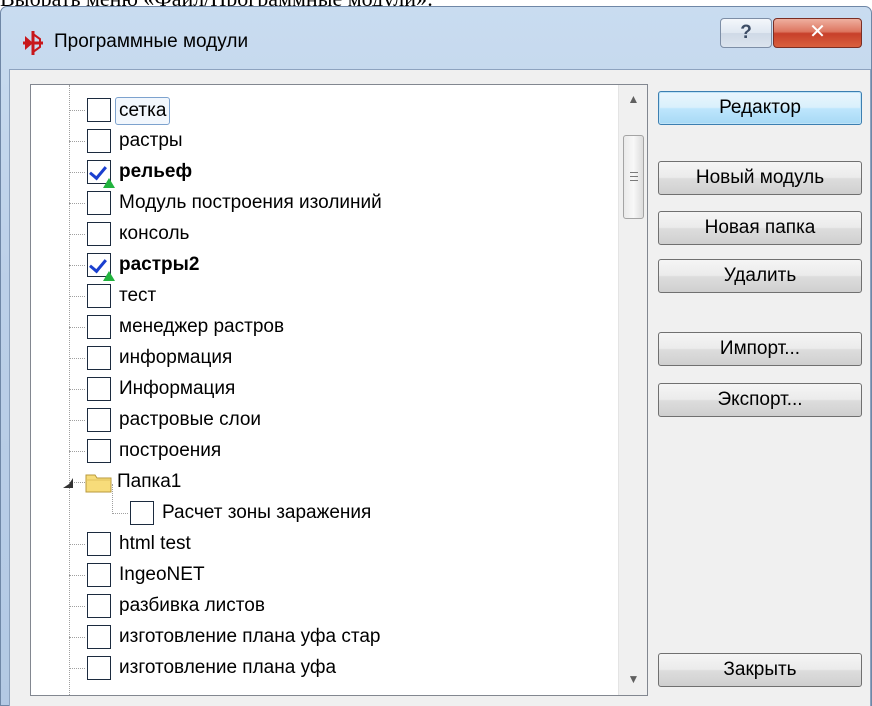  What do you see at coordinates (201, 327) in the screenshot?
I see `tree-item-label: менеджер растров` at bounding box center [201, 327].